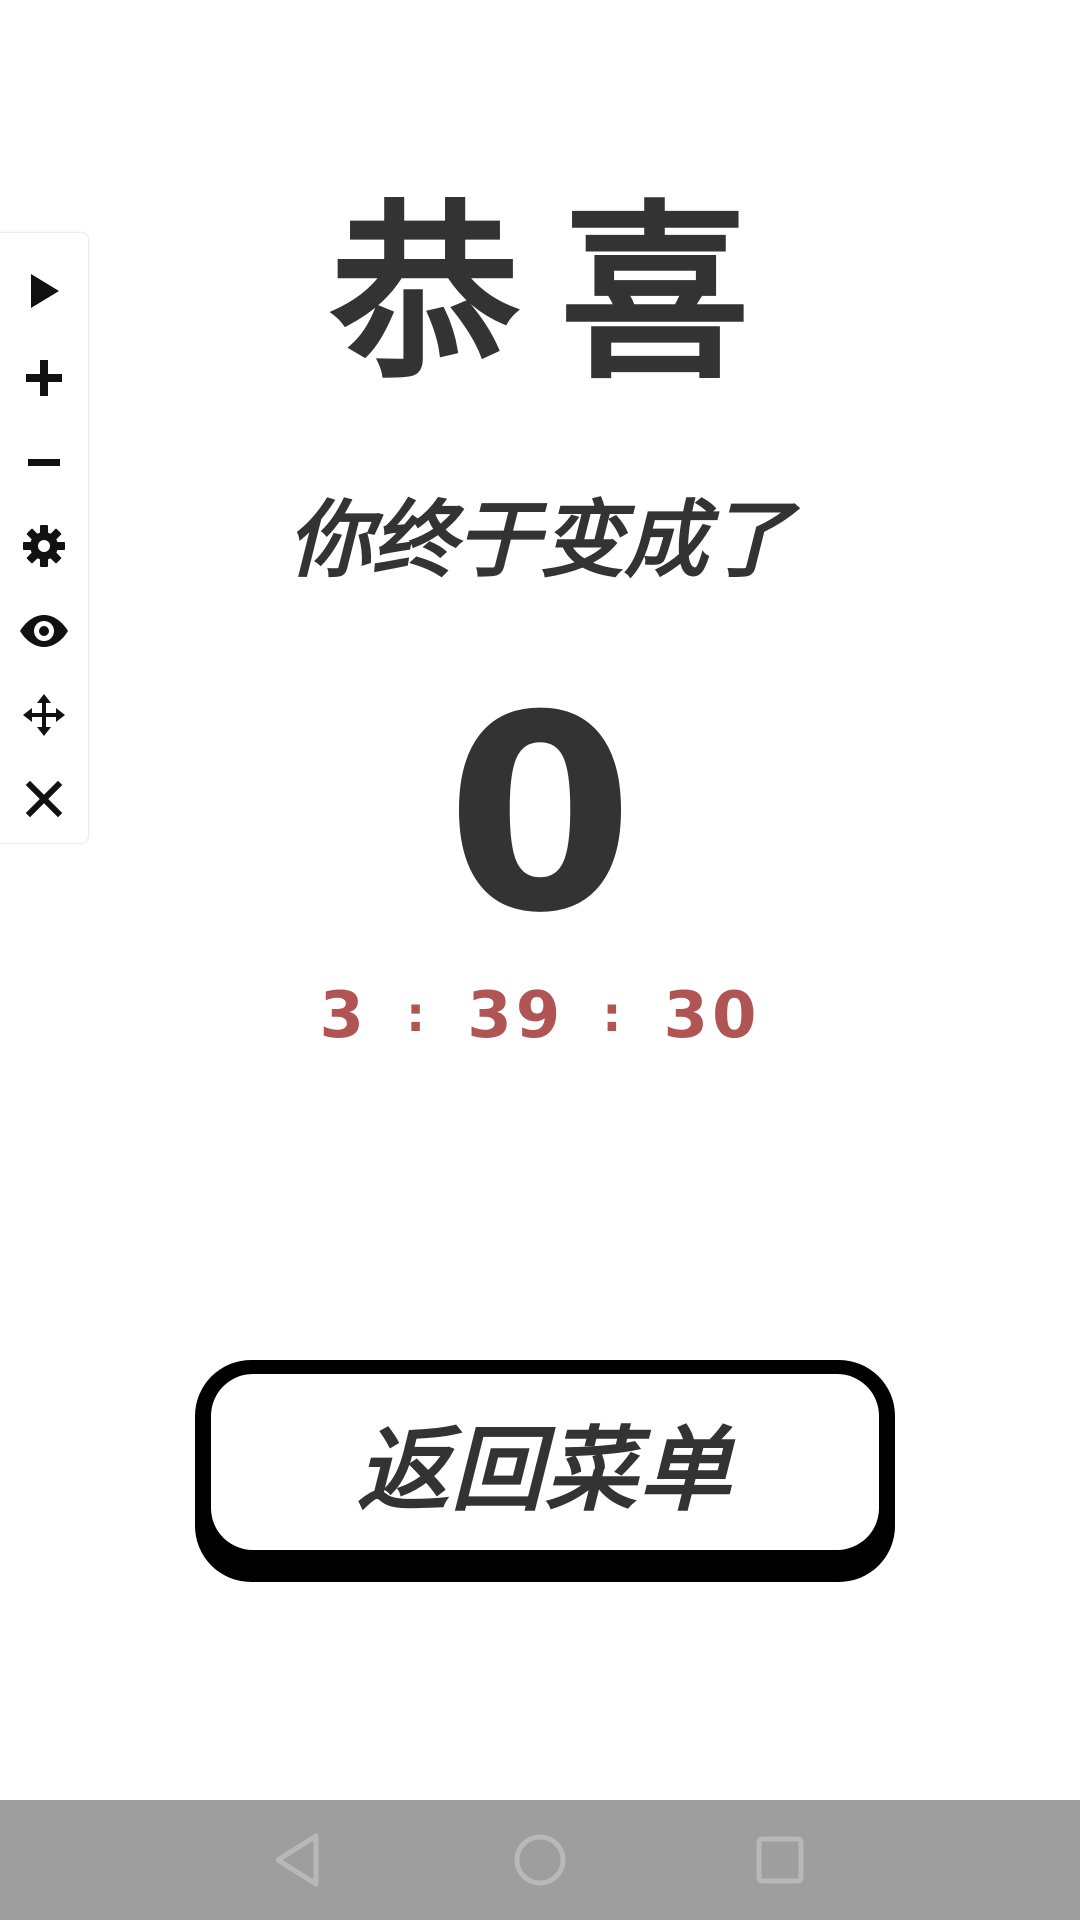 This screenshot has width=1080, height=1920. I want to click on timer-minutes: 39, so click(516, 1016).